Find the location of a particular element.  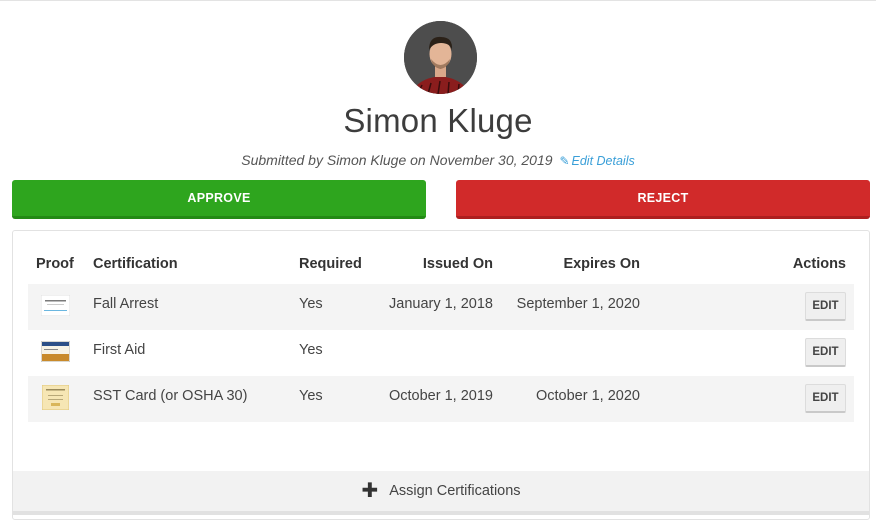

assign-certifications-button: ✚ Assign Certifications is located at coordinates (441, 493).